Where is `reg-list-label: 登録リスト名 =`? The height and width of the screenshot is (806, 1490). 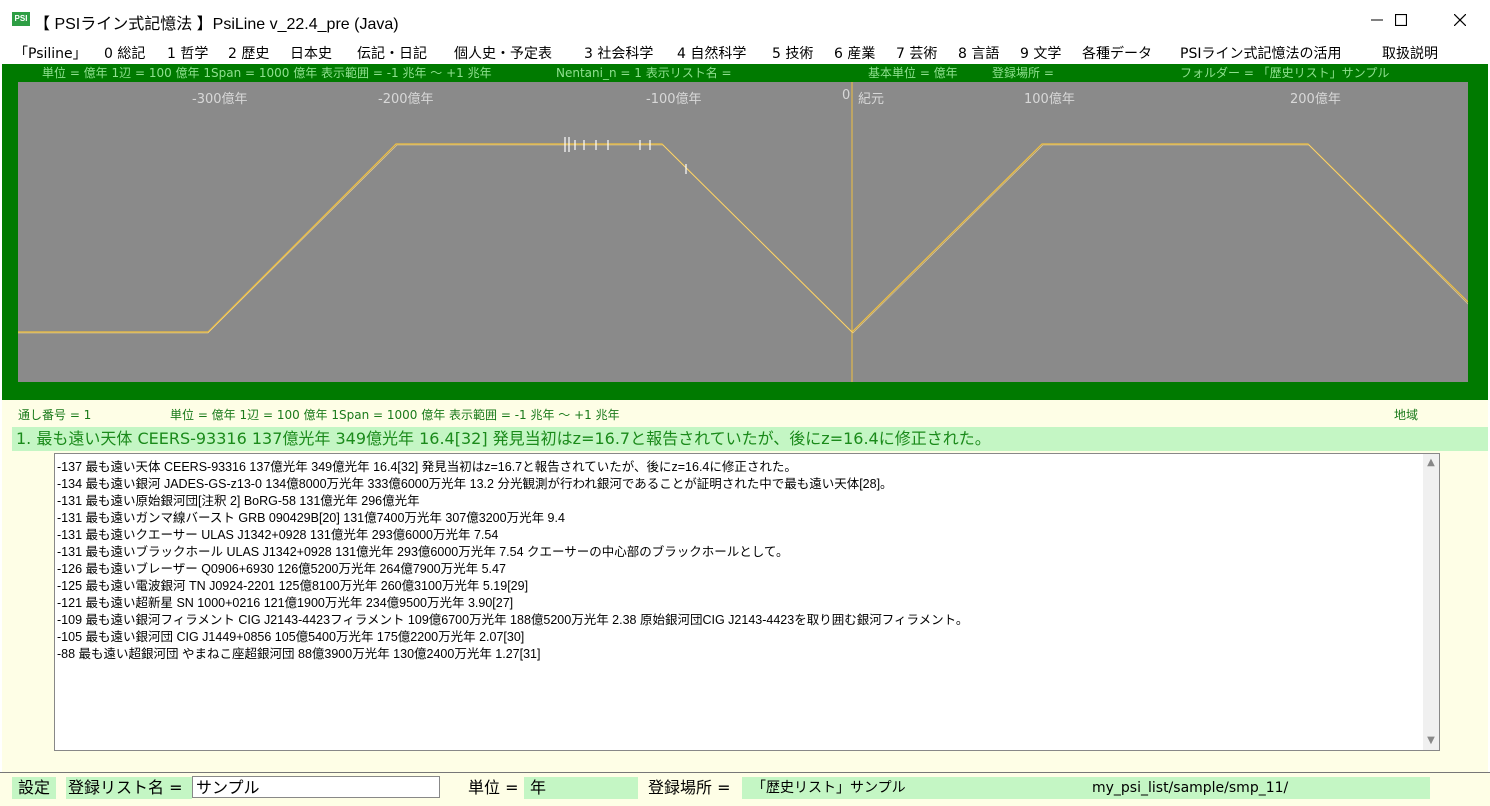
reg-list-label: 登録リスト名 = is located at coordinates (129, 788).